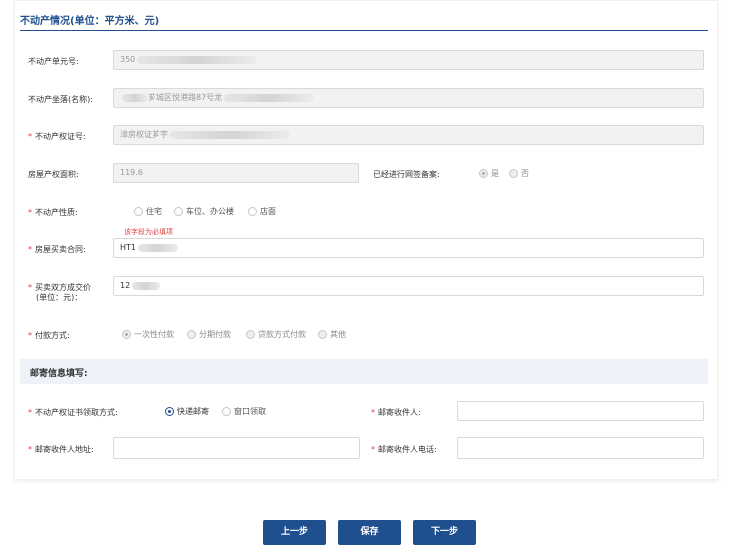 This screenshot has width=740, height=555. I want to click on phone-input, so click(580, 448).